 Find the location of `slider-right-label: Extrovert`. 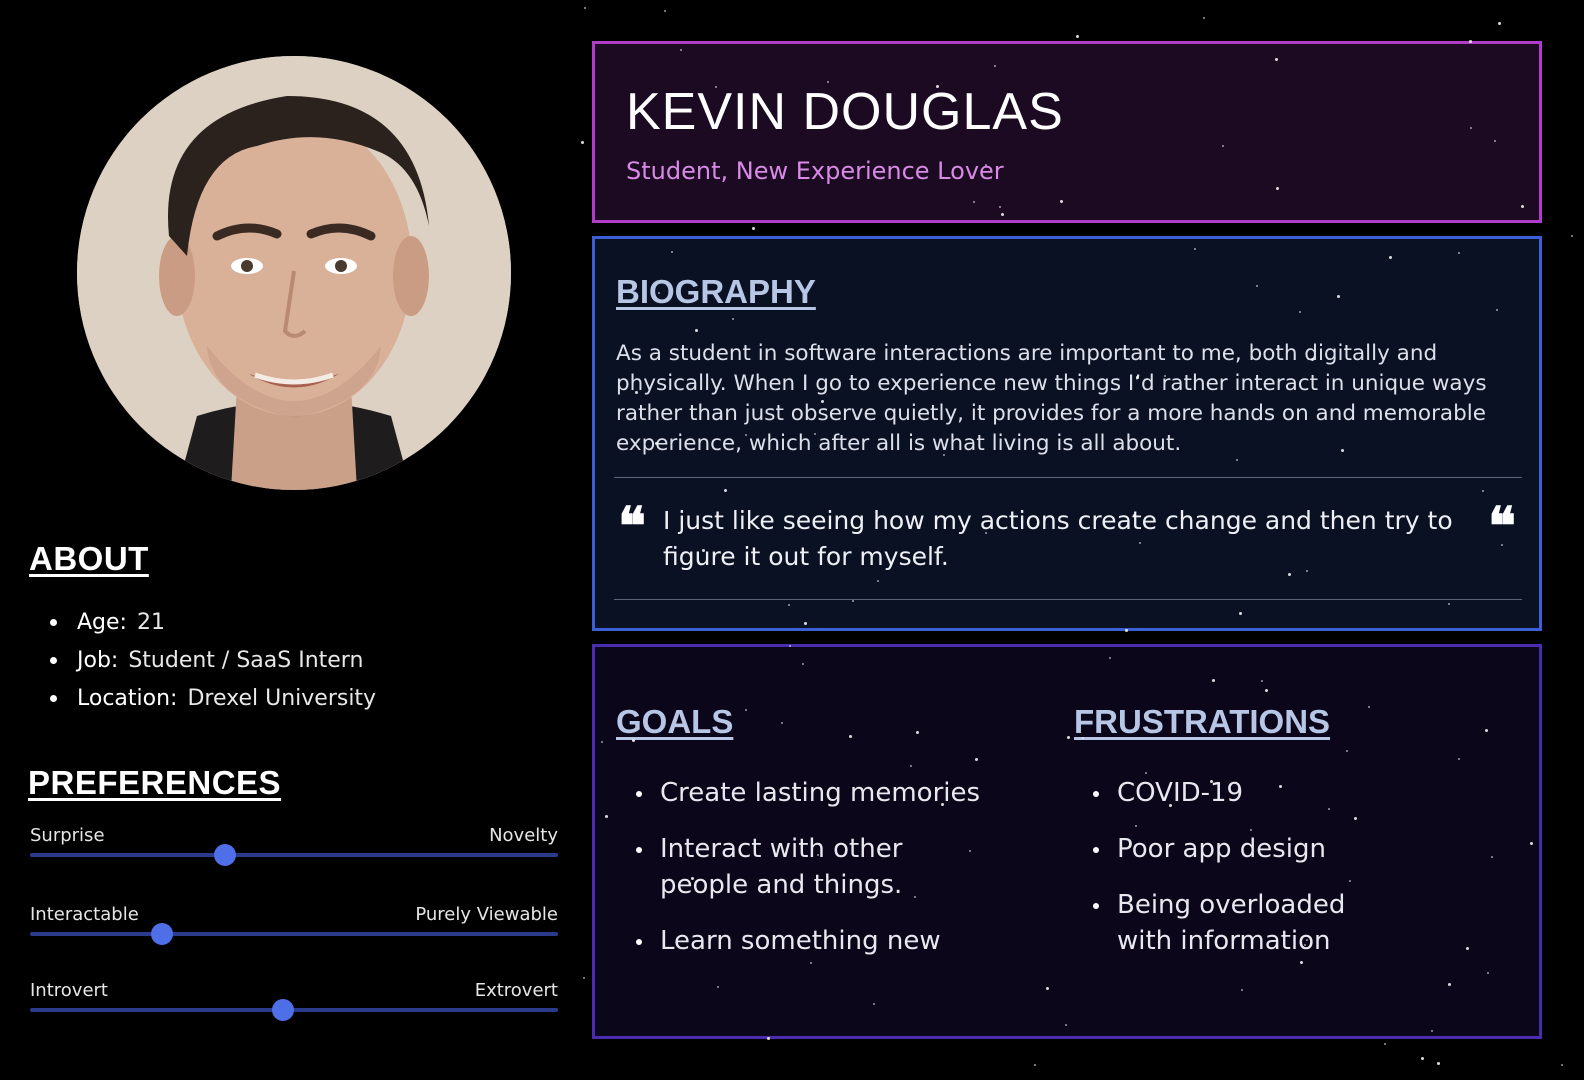

slider-right-label: Extrovert is located at coordinates (516, 990).